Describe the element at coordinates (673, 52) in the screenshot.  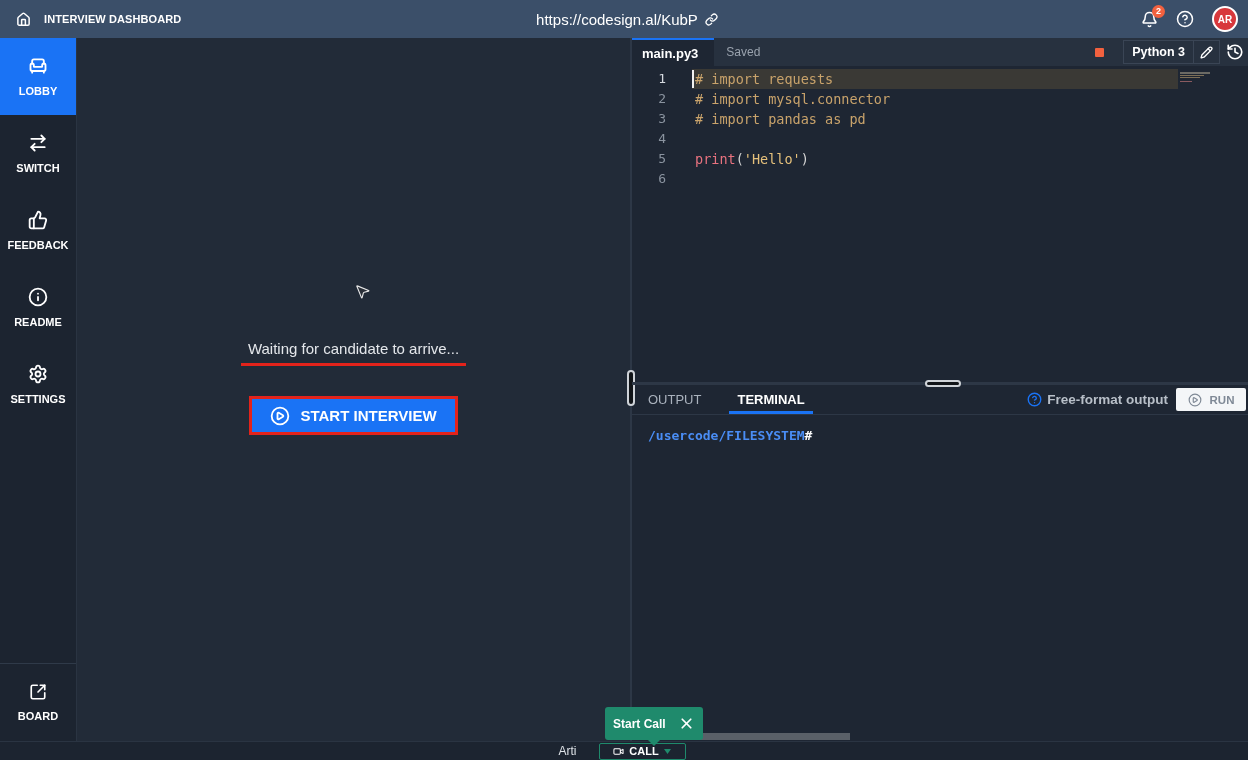
I see `file-tab: main.py3` at that location.